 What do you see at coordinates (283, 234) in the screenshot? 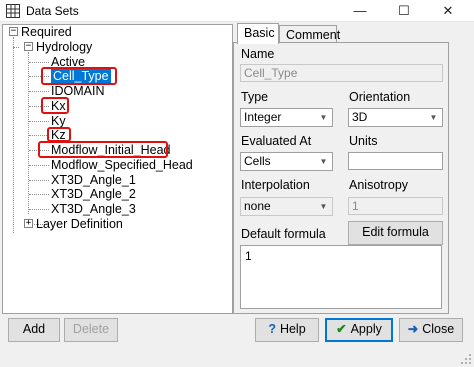
I see `default-formula-label: Default formula` at bounding box center [283, 234].